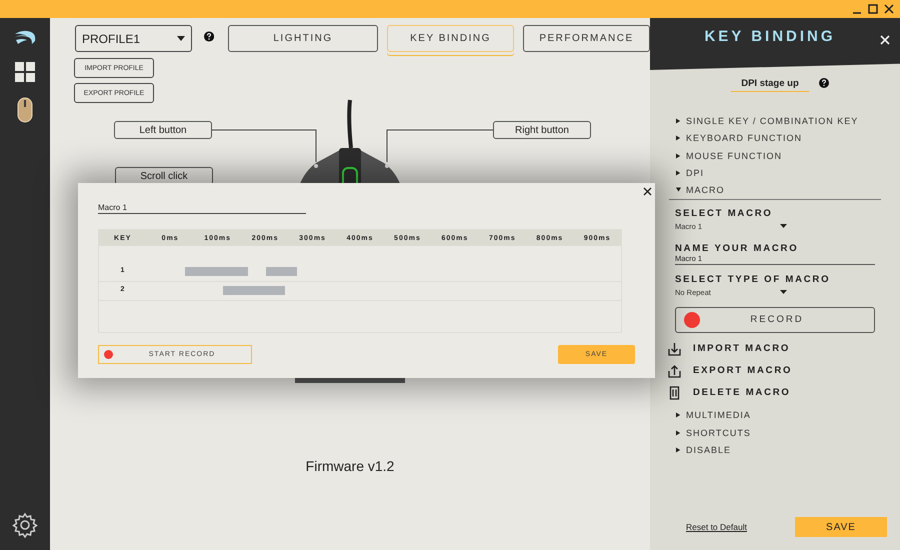  What do you see at coordinates (674, 371) in the screenshot?
I see `upload-icon` at bounding box center [674, 371].